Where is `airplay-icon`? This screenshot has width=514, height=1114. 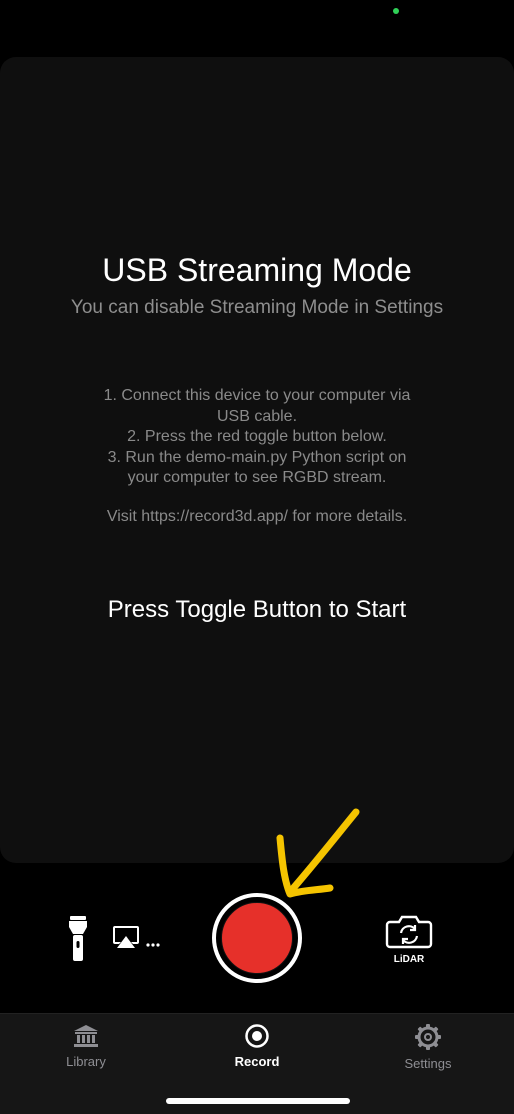
airplay-icon is located at coordinates (136, 937).